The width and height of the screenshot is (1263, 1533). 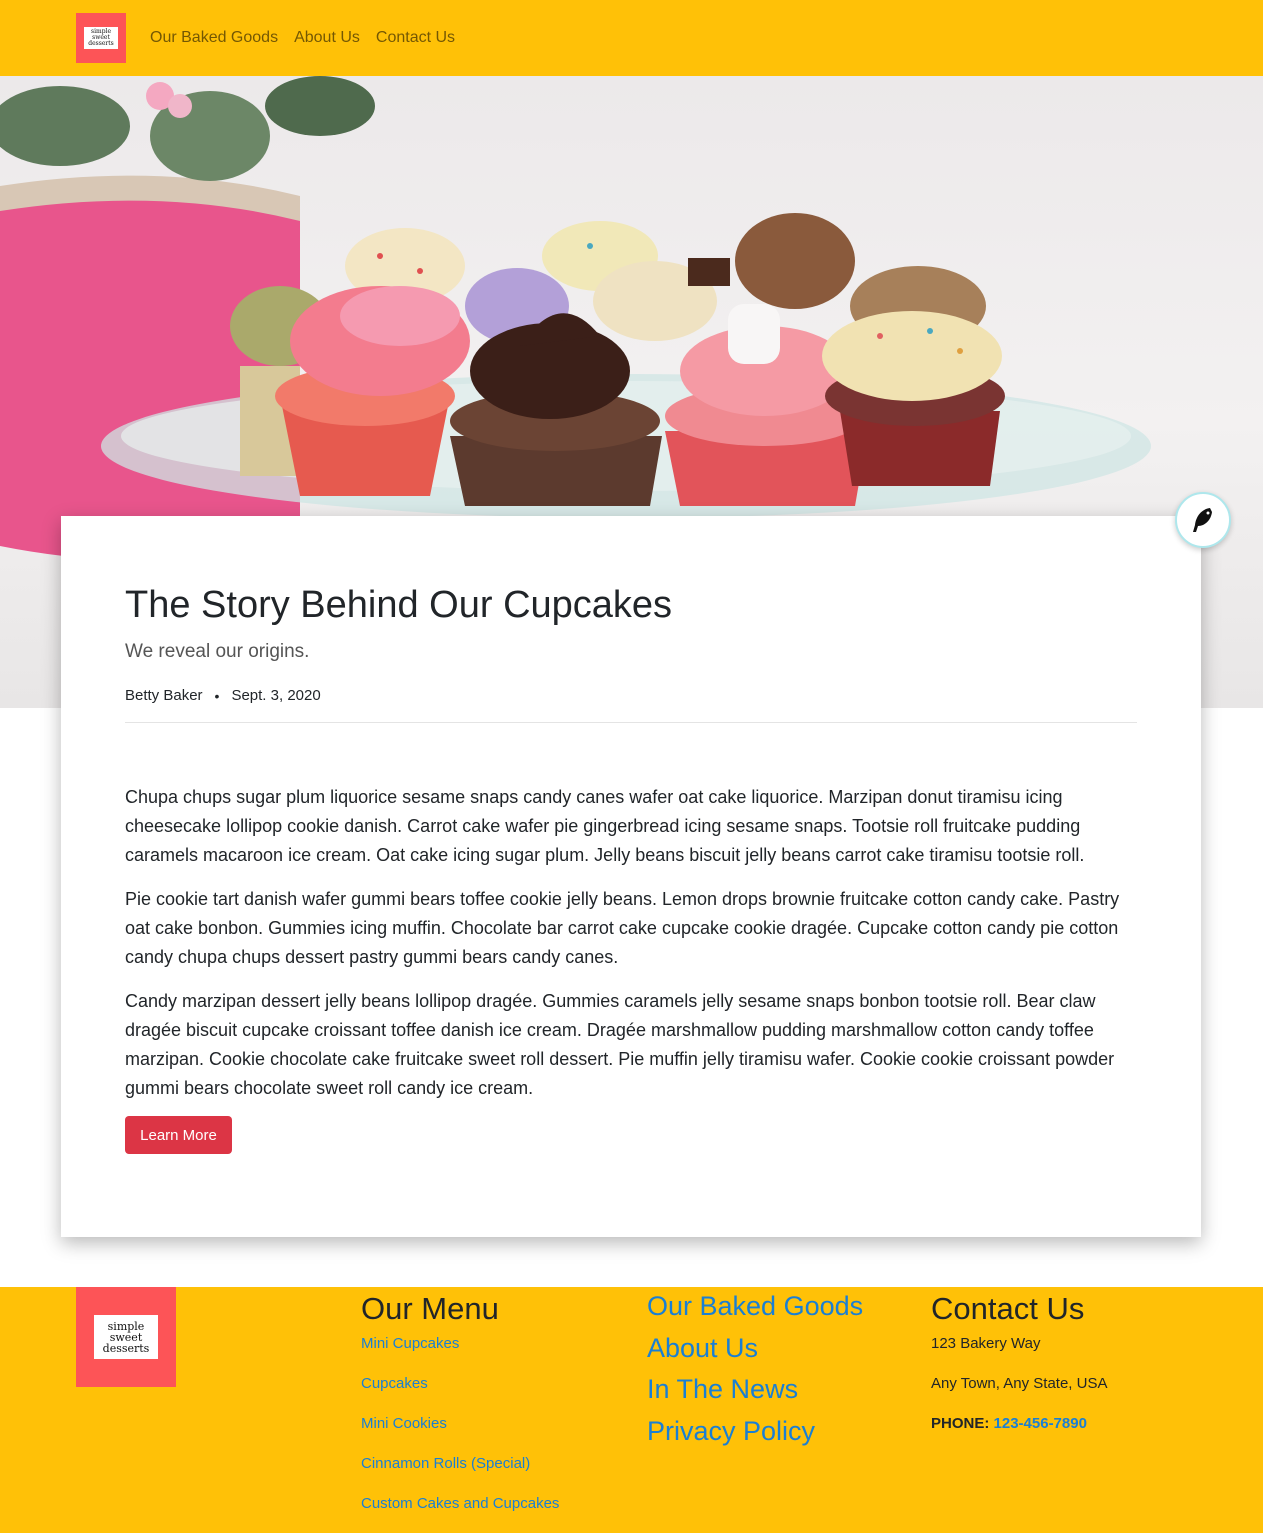 I want to click on post-title: The Story Behind Our Cupcakes, so click(x=399, y=605).